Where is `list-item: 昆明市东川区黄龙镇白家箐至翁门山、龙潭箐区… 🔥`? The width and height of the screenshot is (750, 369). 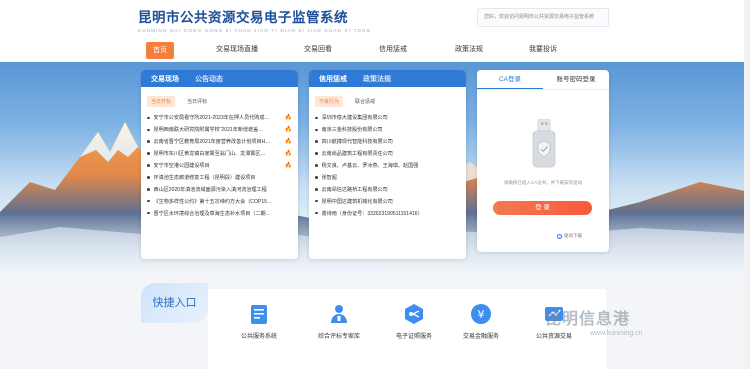
list-item: 昆明市东川区黄龙镇白家箐至翁门山、龙潭箐区… 🔥 is located at coordinates (219, 154).